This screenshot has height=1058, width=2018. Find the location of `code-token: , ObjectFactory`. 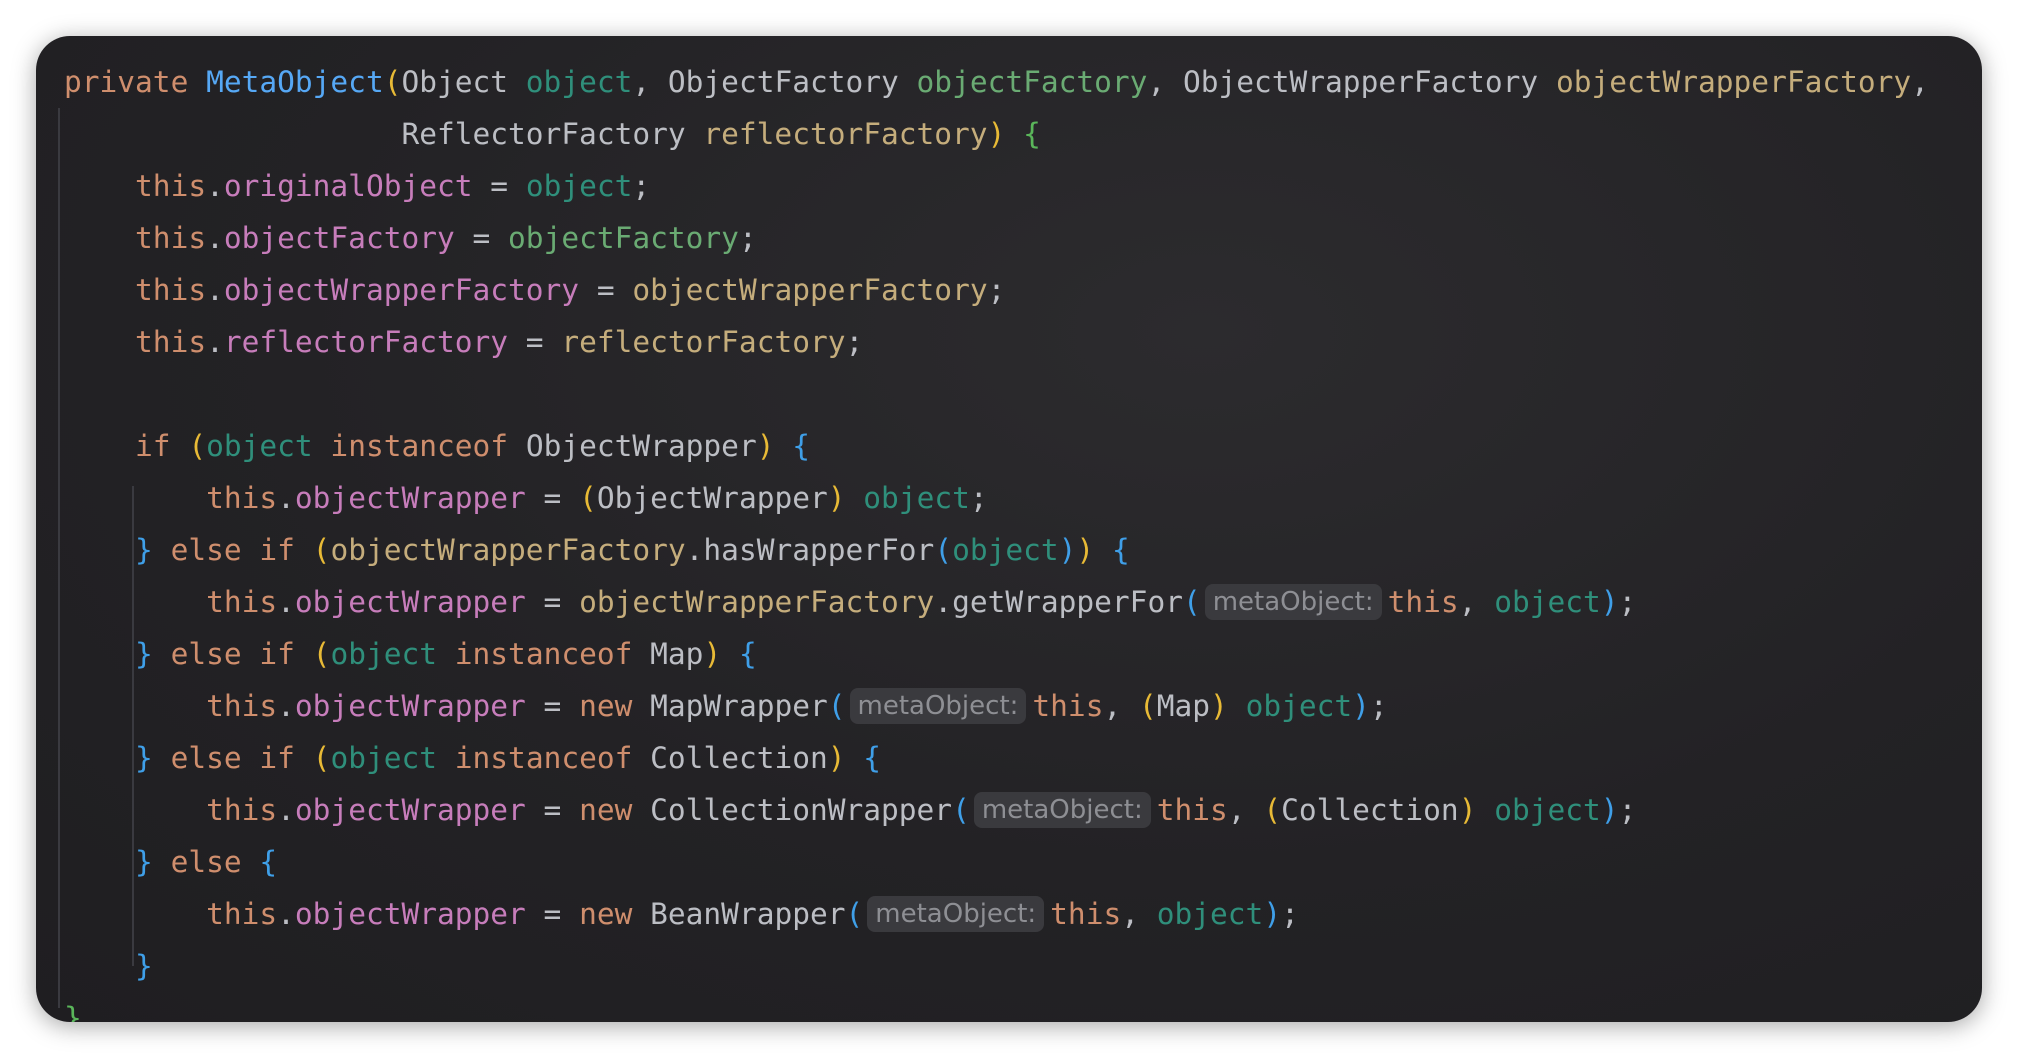

code-token: , ObjectFactory is located at coordinates (774, 82).